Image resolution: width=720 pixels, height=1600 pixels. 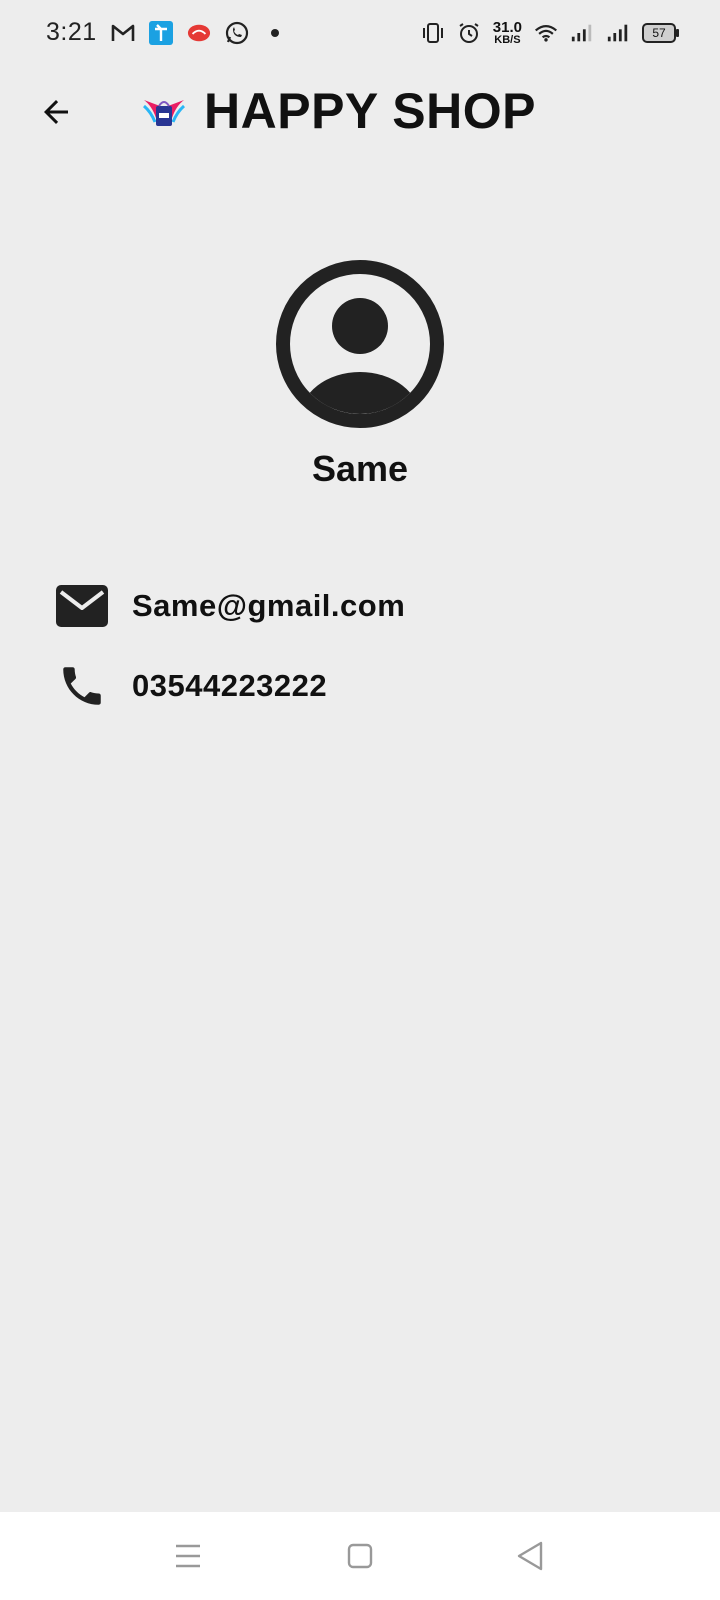 I want to click on net-speed-unit: KB/S, so click(x=507, y=40).